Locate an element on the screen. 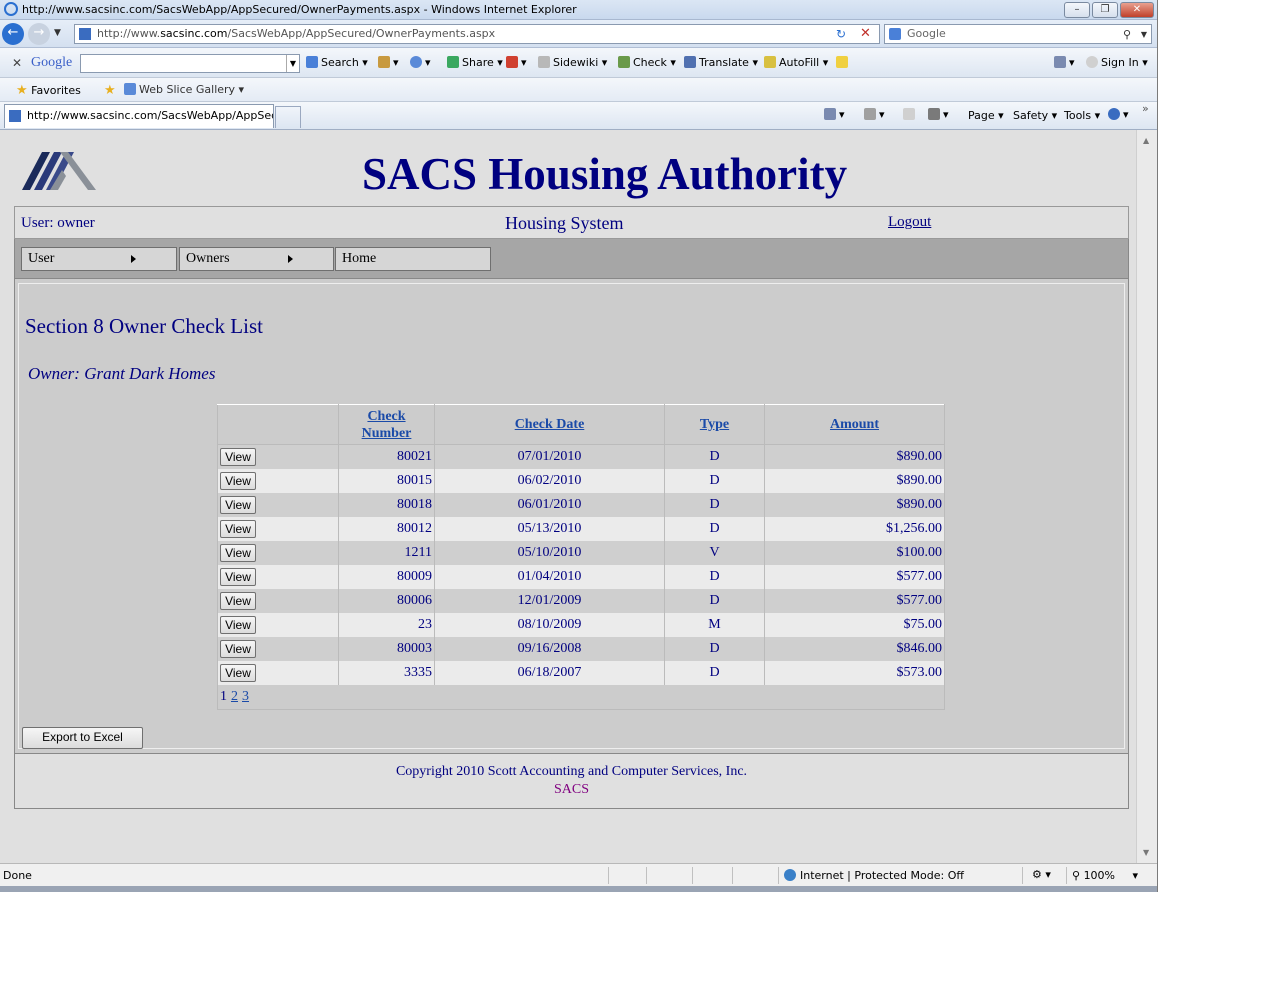 The width and height of the screenshot is (1288, 992). mail-glyph-icon is located at coordinates (909, 114).